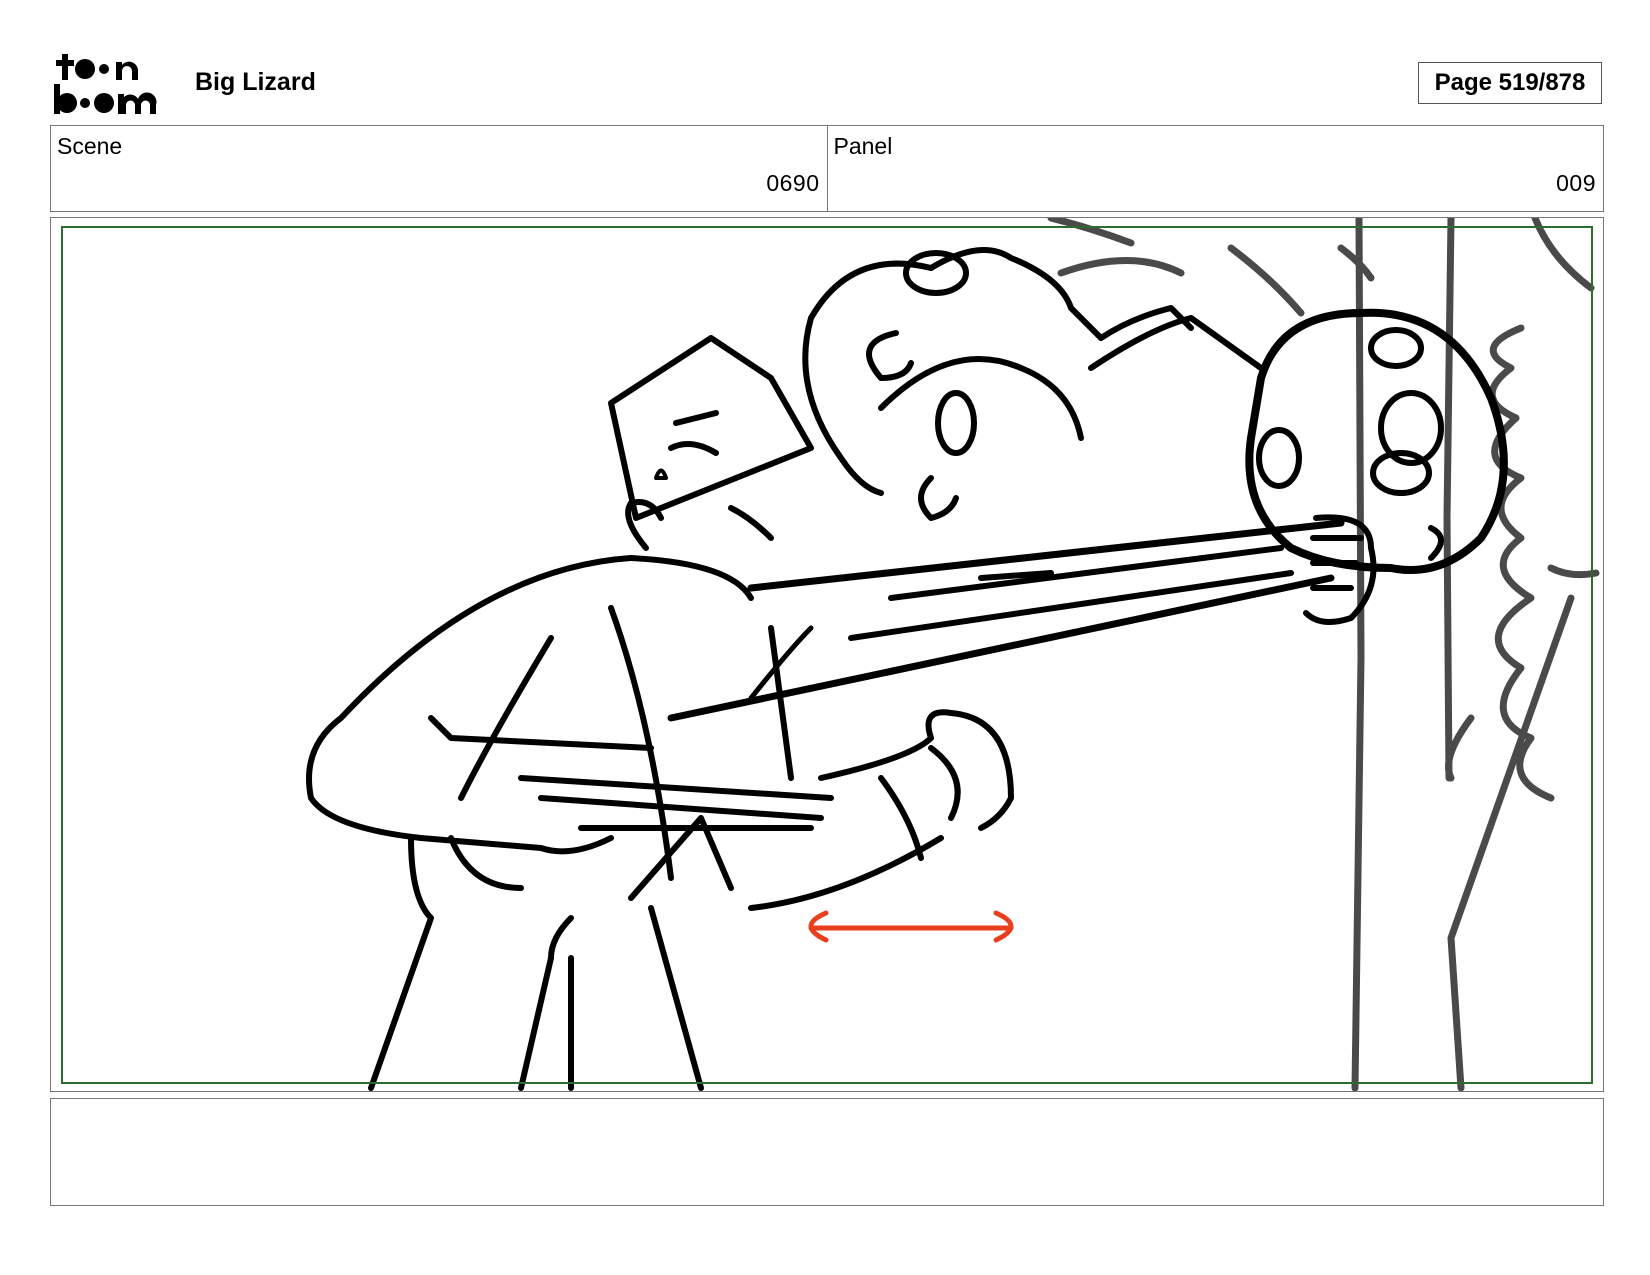 This screenshot has height=1275, width=1650. What do you see at coordinates (827, 1152) in the screenshot?
I see `notes-box` at bounding box center [827, 1152].